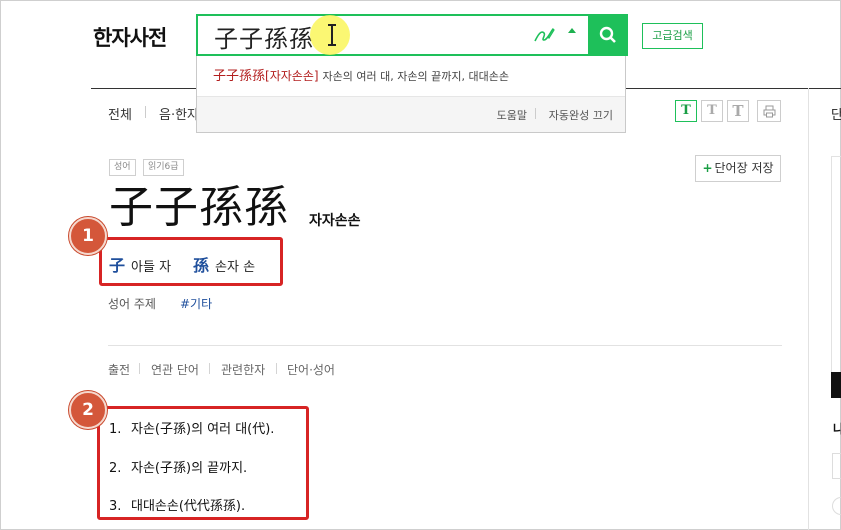 The image size is (841, 530). Describe the element at coordinates (130, 37) in the screenshot. I see `site-logo: 한자사전` at that location.